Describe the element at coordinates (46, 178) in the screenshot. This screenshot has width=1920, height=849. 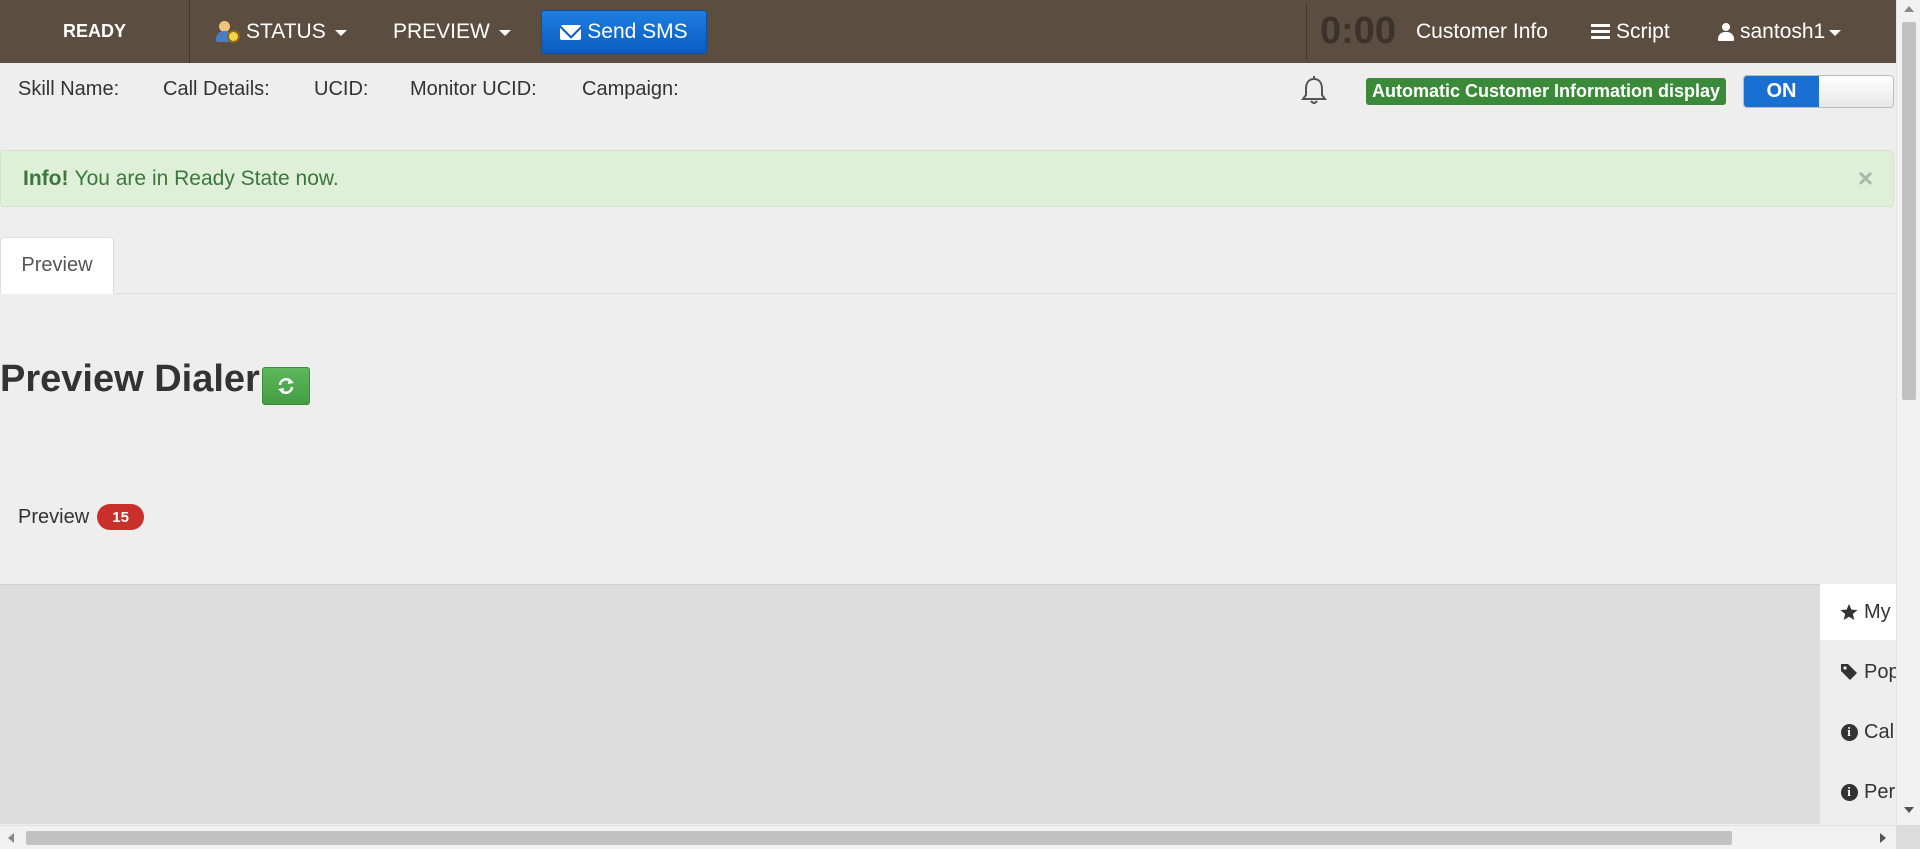
I see `alert-title: Info!` at that location.